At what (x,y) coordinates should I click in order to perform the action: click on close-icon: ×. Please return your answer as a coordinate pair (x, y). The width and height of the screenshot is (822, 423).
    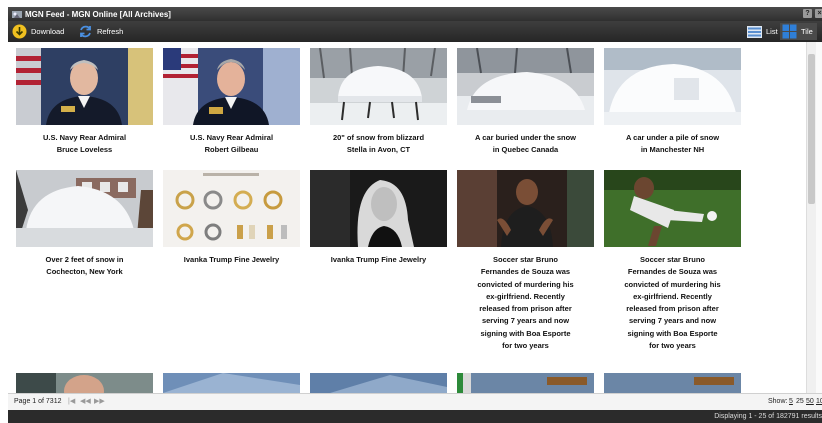
    Looking at the image, I should click on (818, 13).